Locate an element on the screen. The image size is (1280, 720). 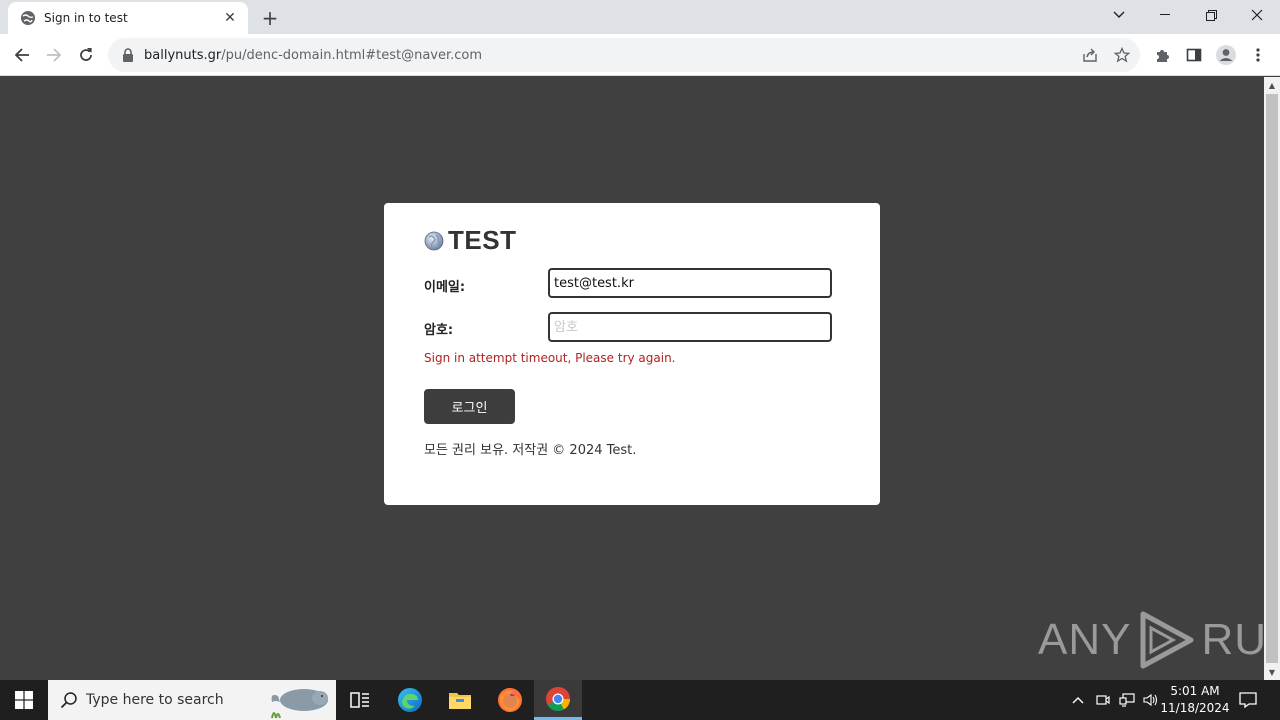
scroll-up-arrow-icon: ▲ is located at coordinates (1272, 85).